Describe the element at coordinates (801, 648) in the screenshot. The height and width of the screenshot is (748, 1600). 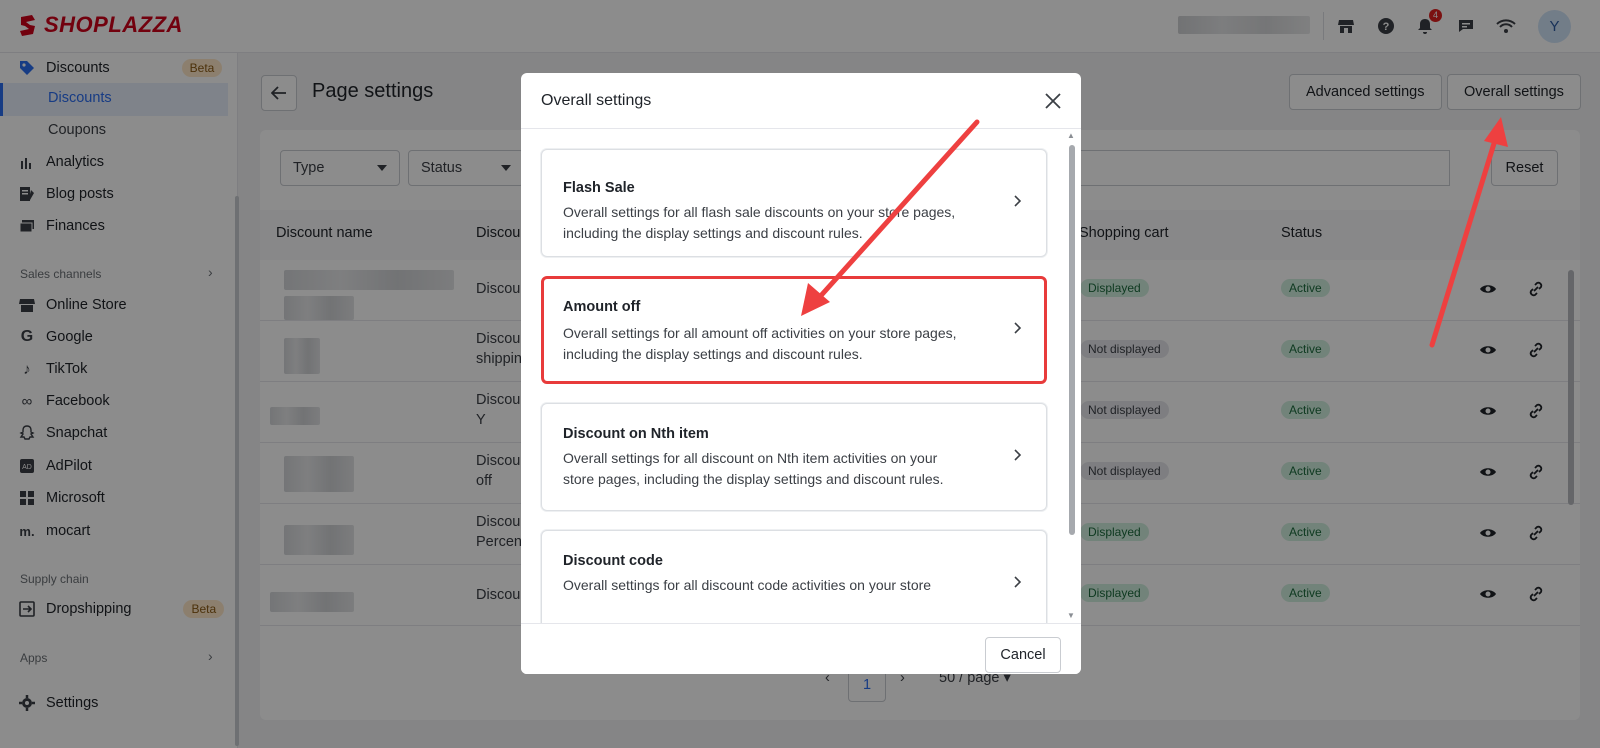
I see `dialog-footer: Cancel` at that location.